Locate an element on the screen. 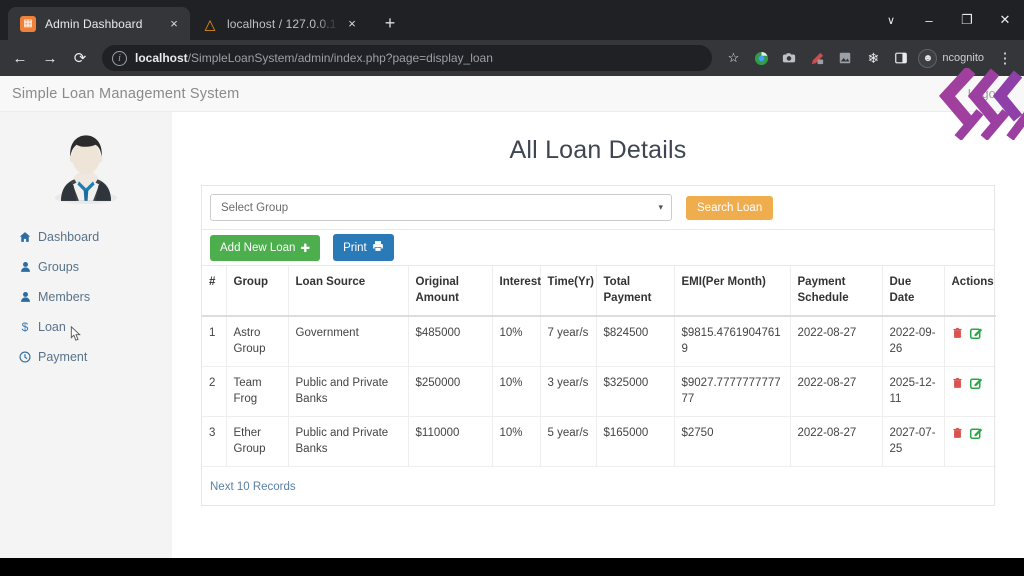 The width and height of the screenshot is (1024, 576). cell-loan-source: Government is located at coordinates (348, 342).